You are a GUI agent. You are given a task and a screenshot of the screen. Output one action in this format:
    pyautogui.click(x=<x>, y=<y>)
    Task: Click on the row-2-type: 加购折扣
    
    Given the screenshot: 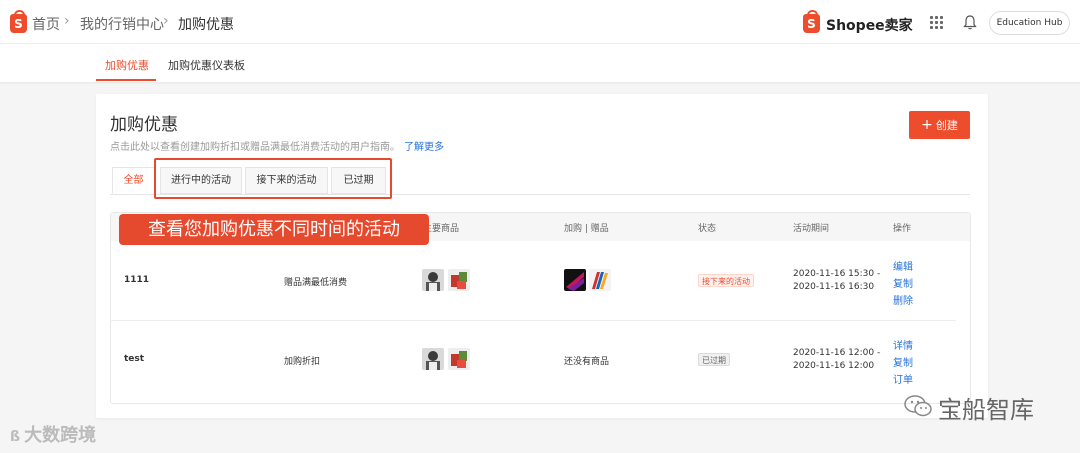 What is the action you would take?
    pyautogui.click(x=302, y=362)
    